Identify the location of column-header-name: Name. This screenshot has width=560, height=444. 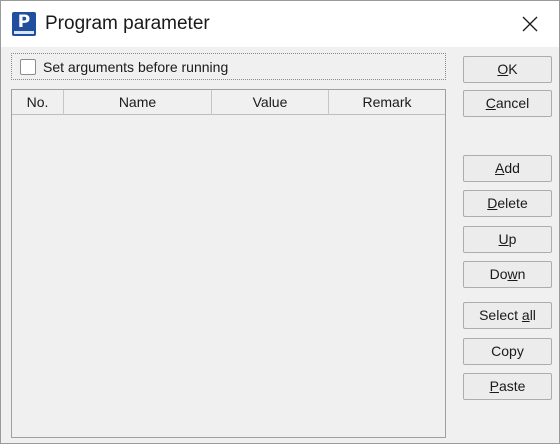
(138, 102).